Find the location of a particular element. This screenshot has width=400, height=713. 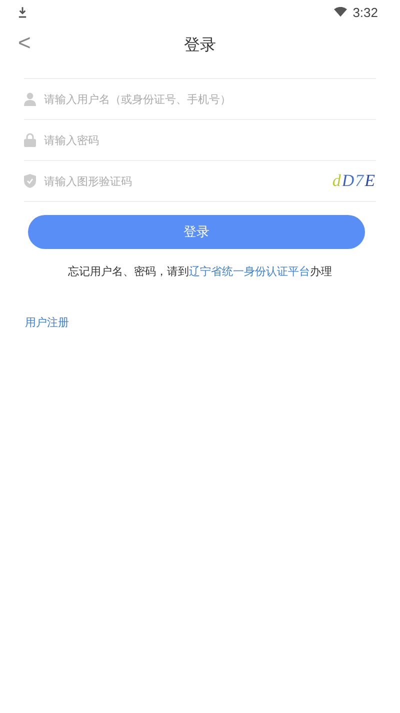

wifi-icon is located at coordinates (340, 12).